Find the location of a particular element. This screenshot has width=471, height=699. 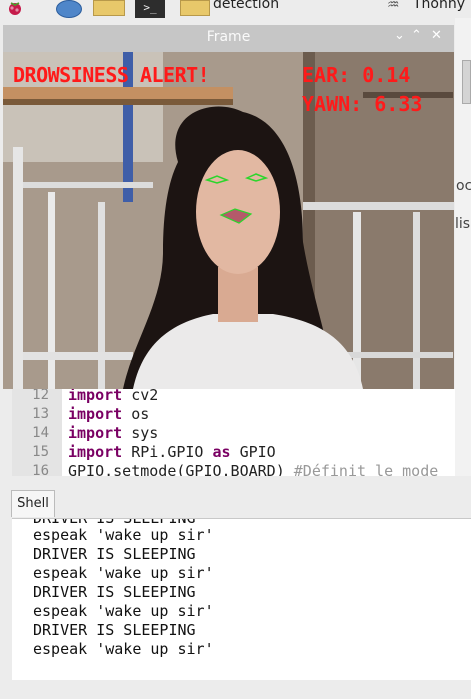

frame-titlebar: Frame ⌄ ⌃ ✕ is located at coordinates (228, 38).